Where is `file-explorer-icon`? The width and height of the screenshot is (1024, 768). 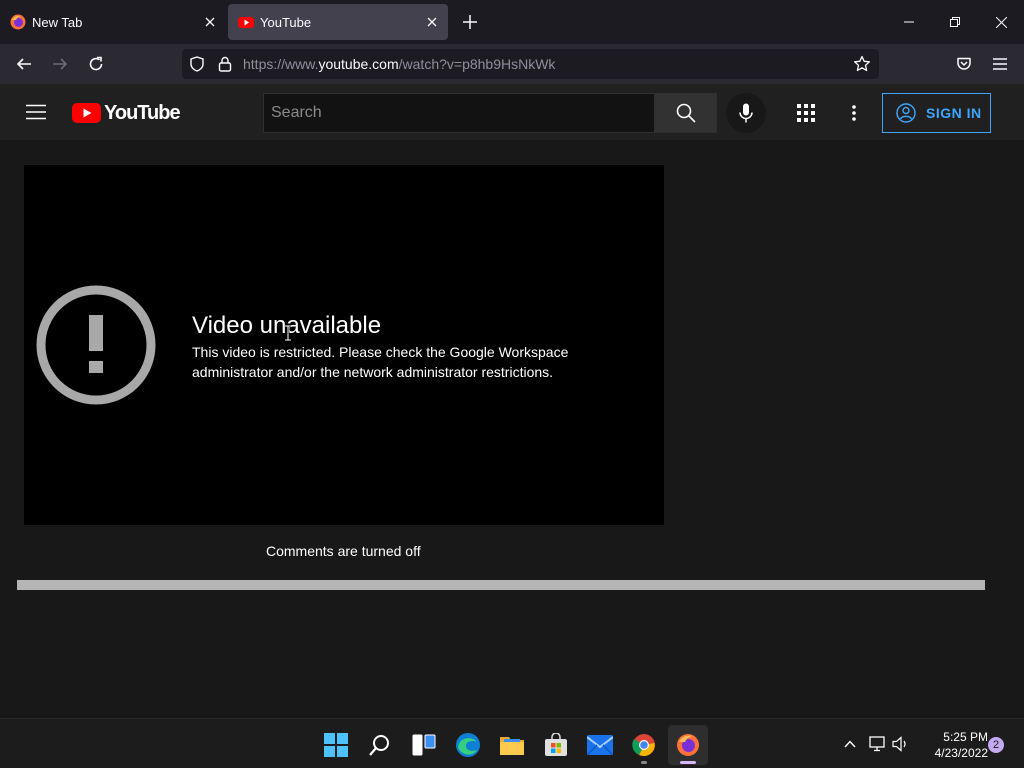
file-explorer-icon is located at coordinates (512, 746).